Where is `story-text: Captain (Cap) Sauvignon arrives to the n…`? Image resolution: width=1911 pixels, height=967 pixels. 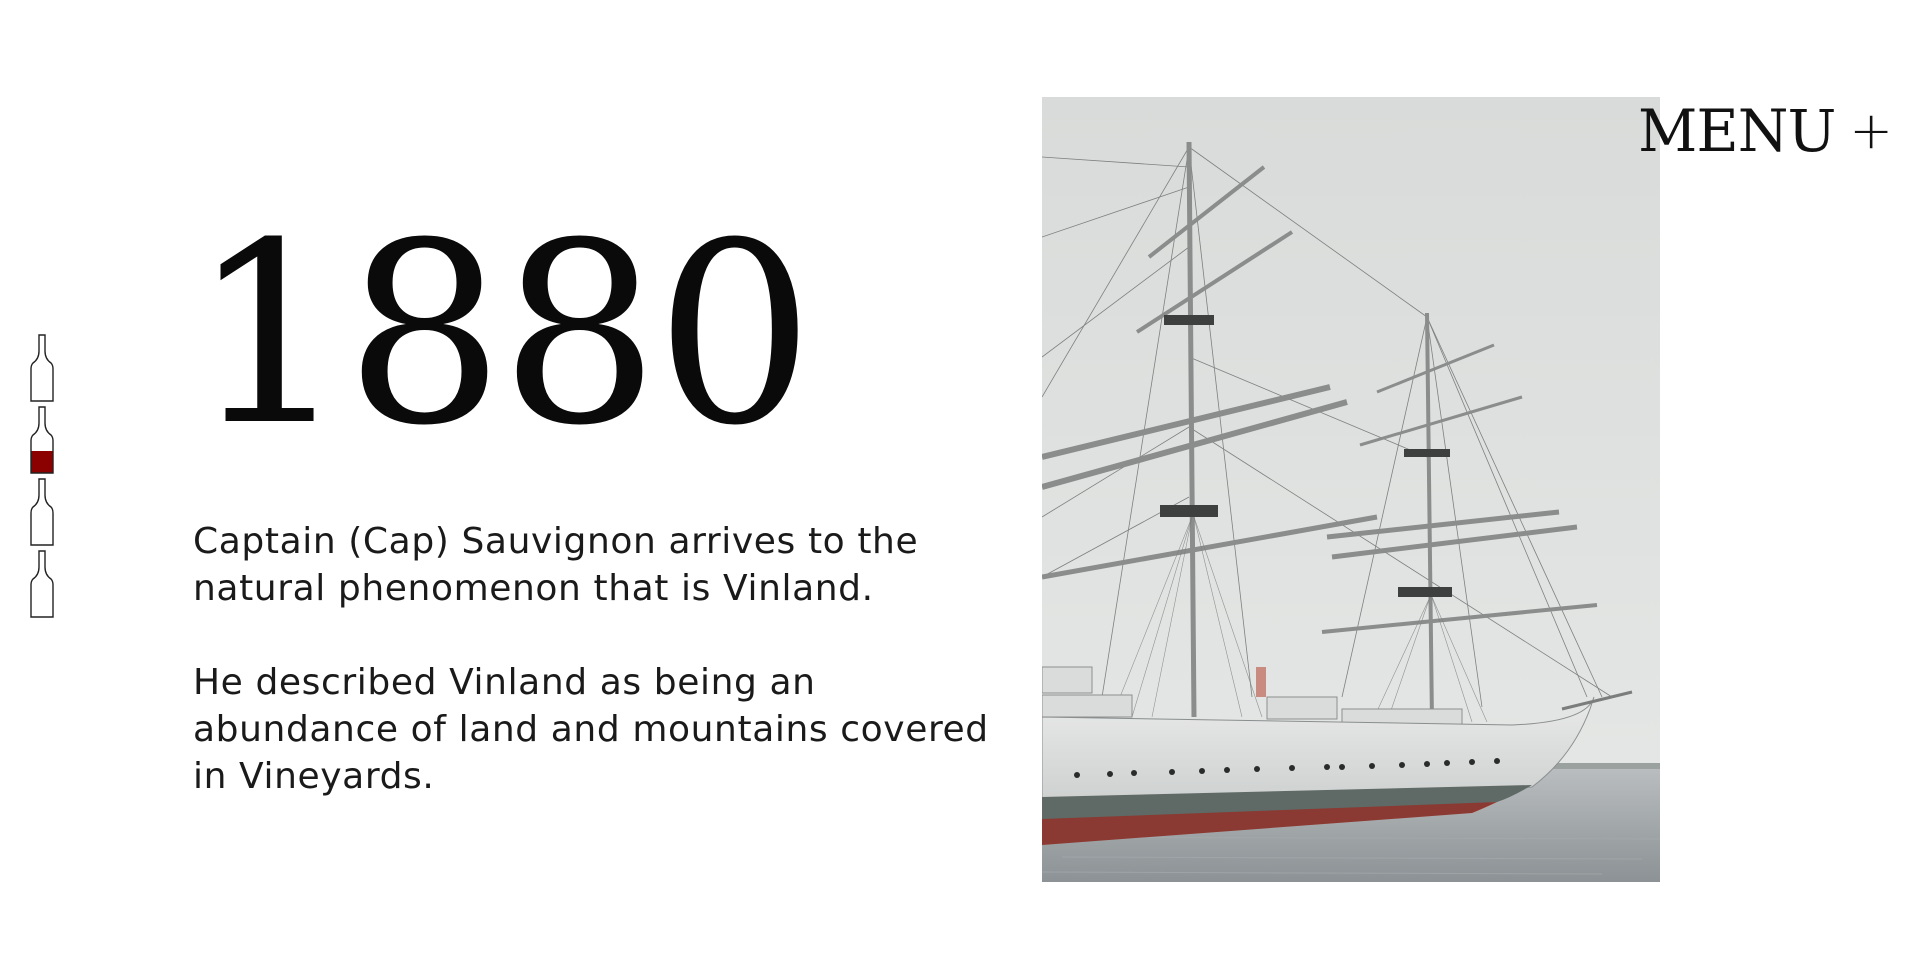
story-text: Captain (Cap) Sauvignon arrives to the n… is located at coordinates (593, 682).